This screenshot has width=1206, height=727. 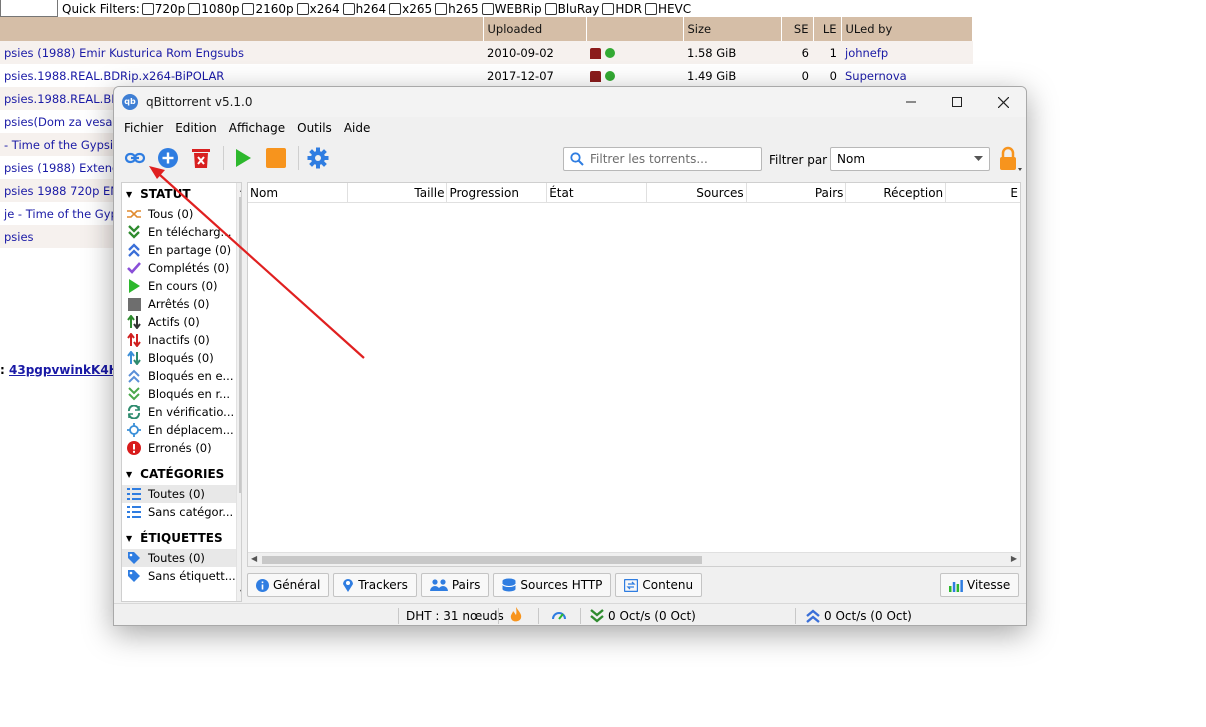 I want to click on result-uploader-link: Supernova, so click(x=907, y=75).